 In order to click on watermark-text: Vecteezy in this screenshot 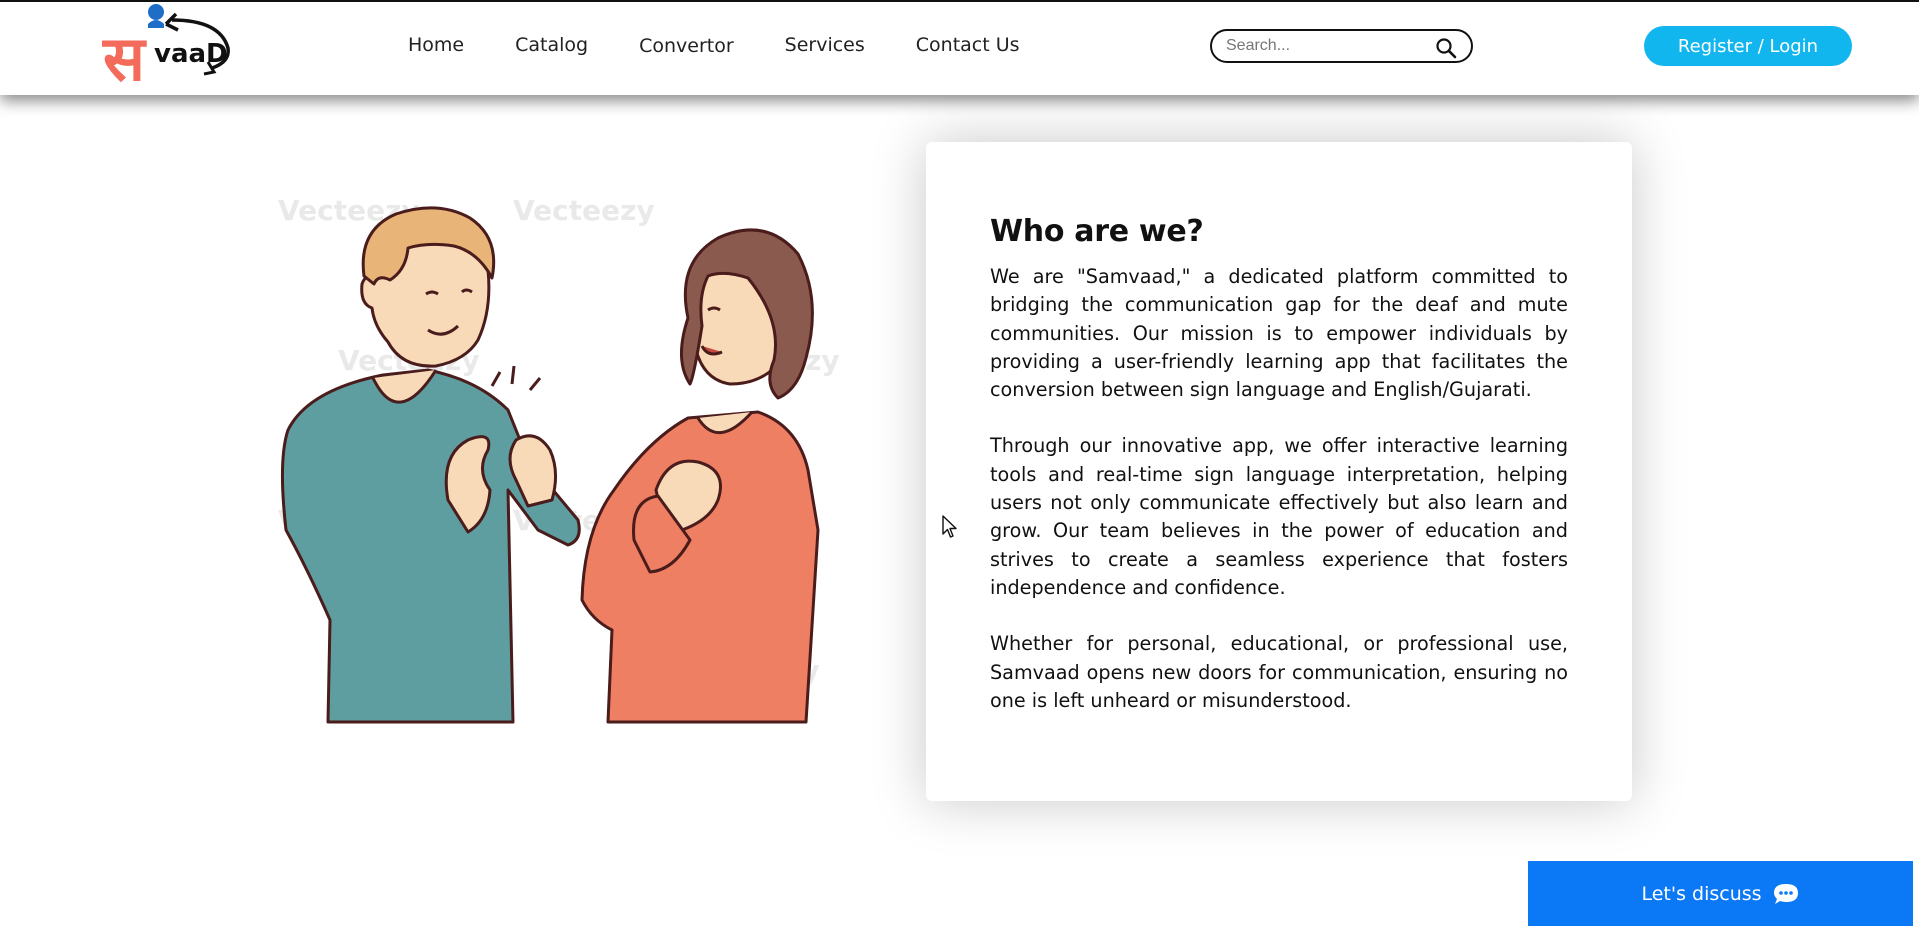, I will do `click(584, 213)`.